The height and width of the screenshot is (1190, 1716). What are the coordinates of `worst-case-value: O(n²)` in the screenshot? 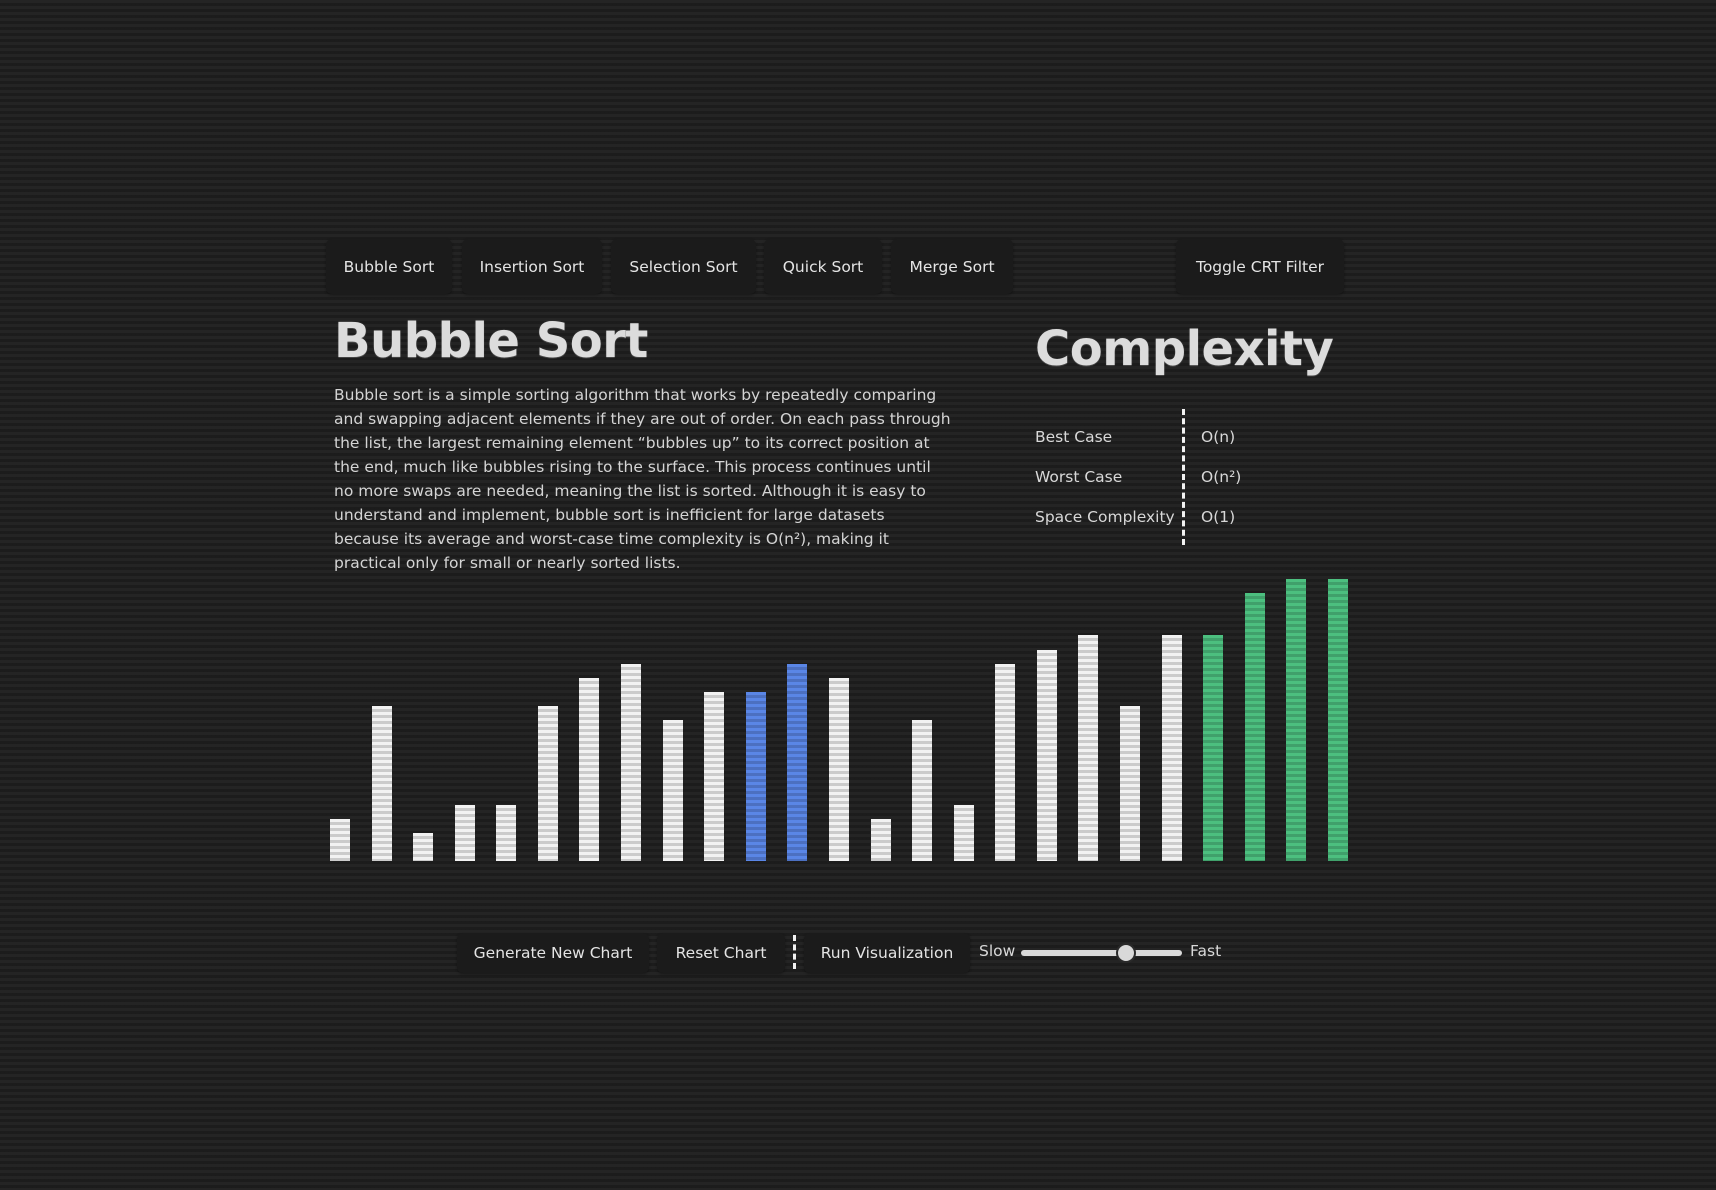 It's located at (1221, 477).